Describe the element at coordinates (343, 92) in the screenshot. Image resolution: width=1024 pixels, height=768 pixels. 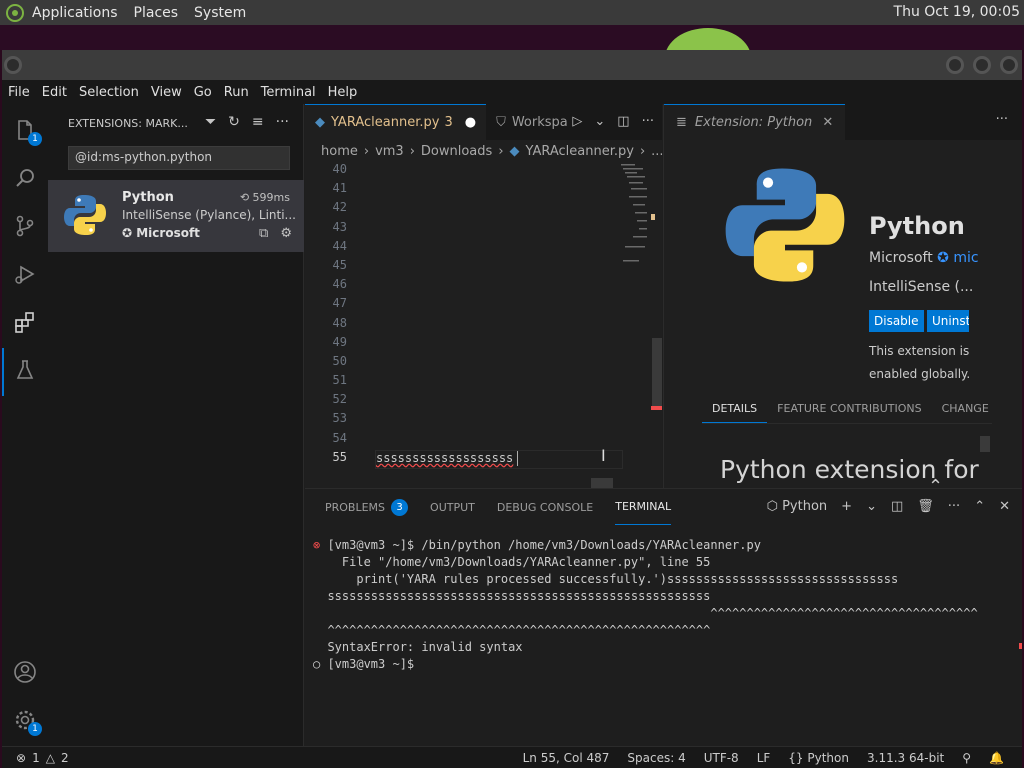
I see `menu-help: Help` at that location.